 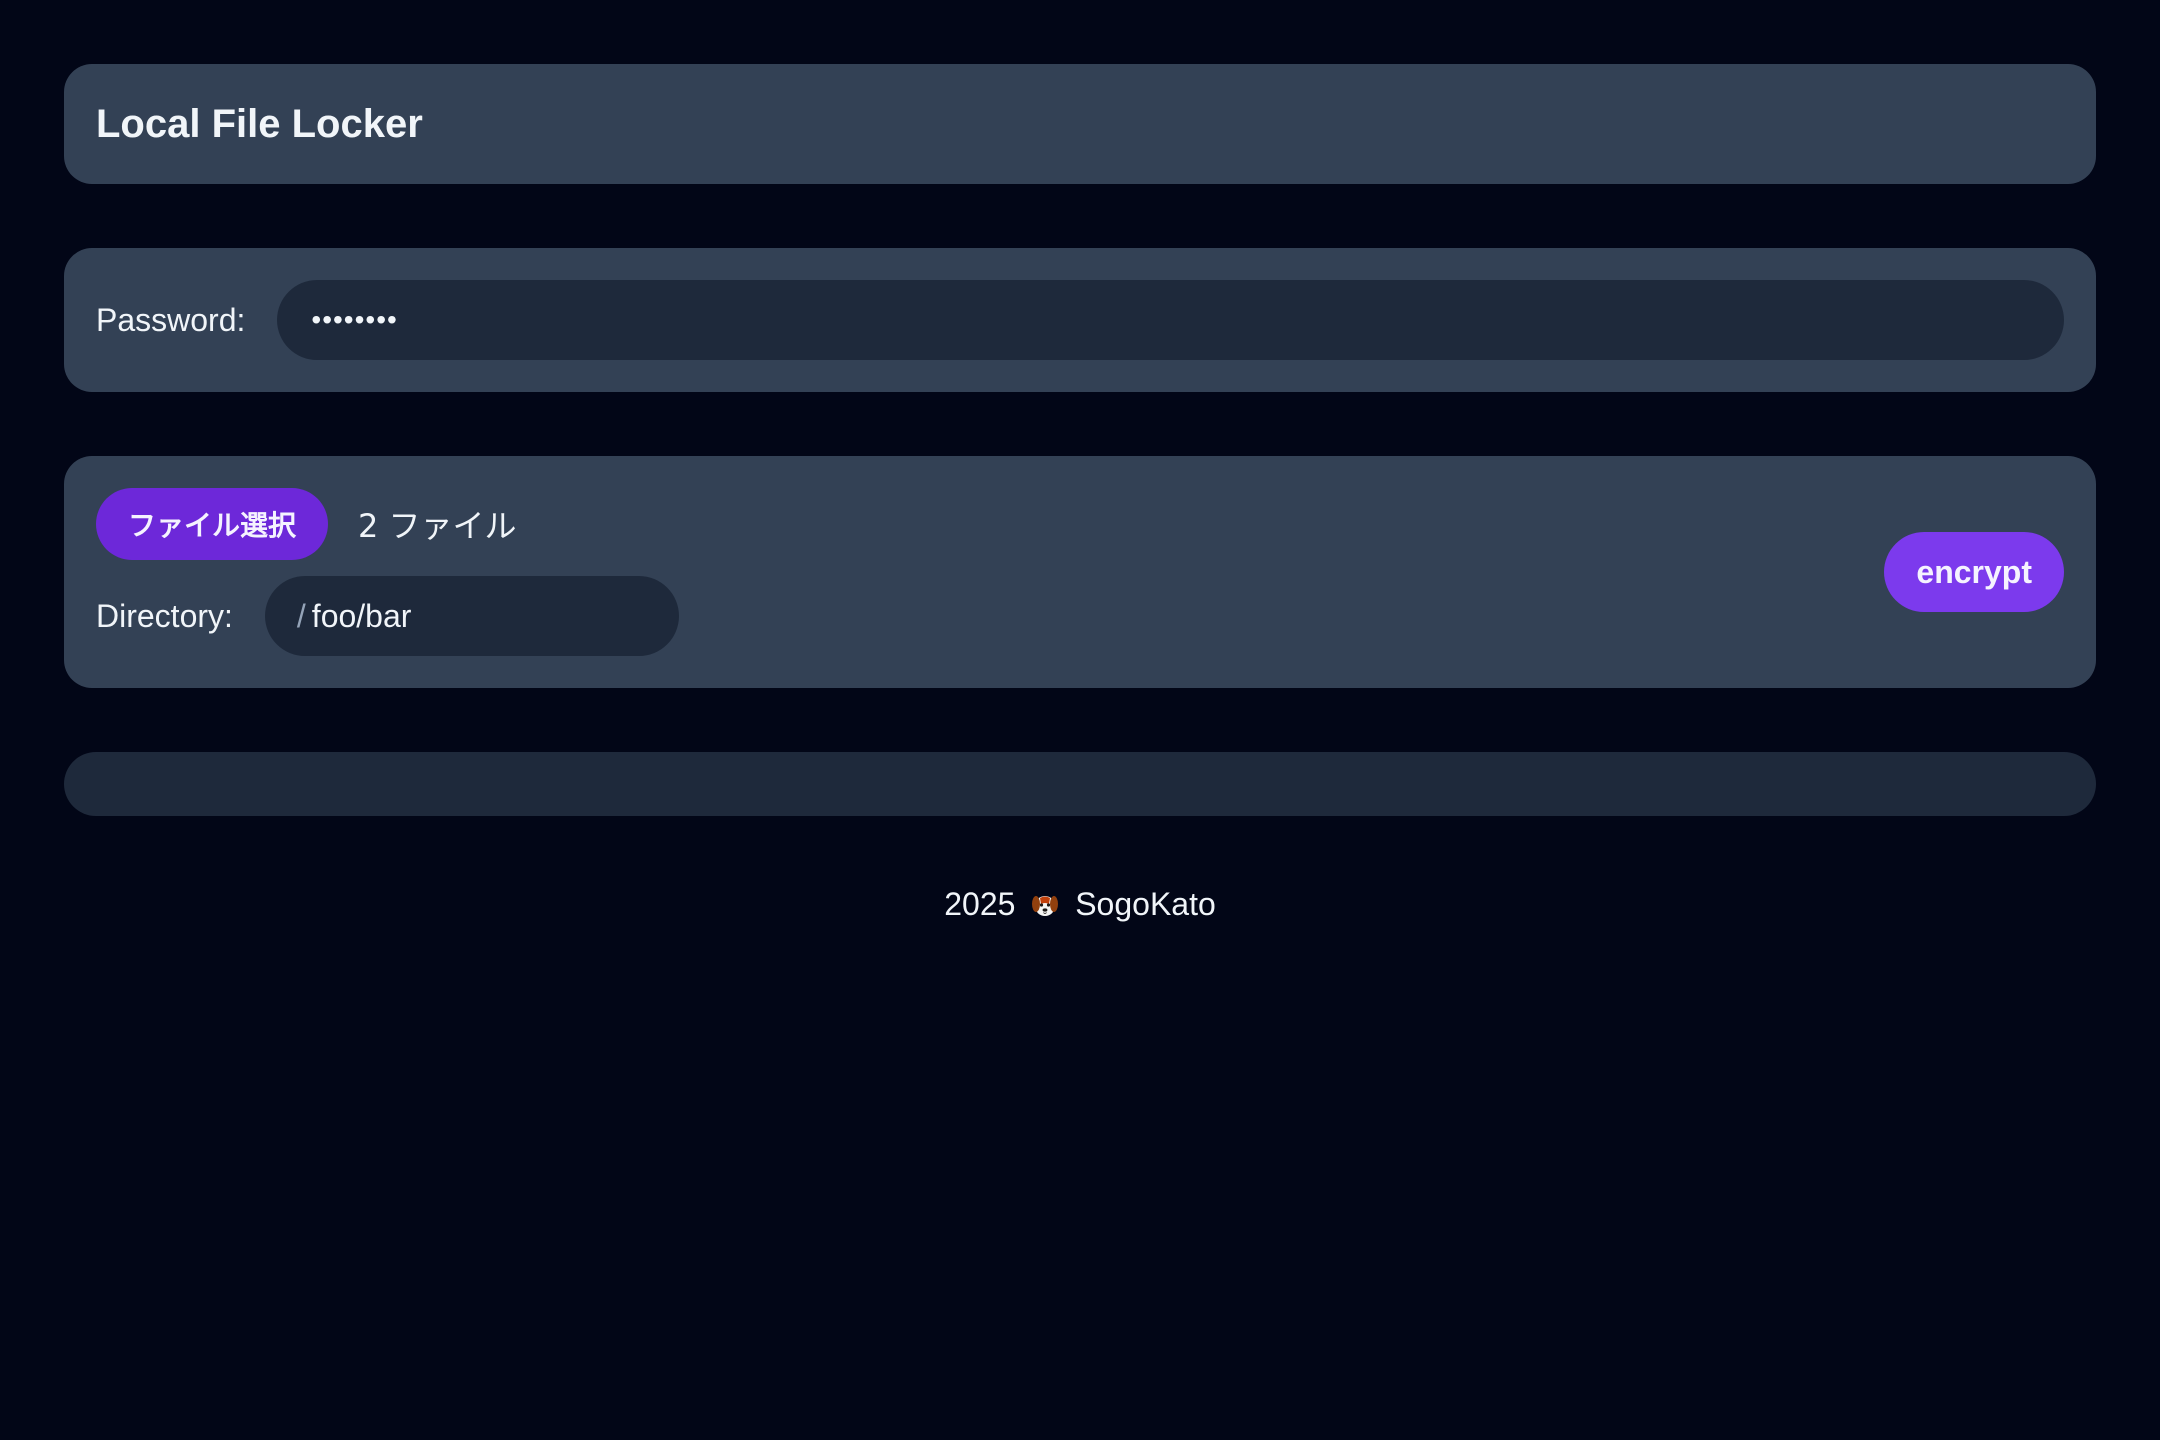 What do you see at coordinates (1974, 572) in the screenshot?
I see `encrypt-button: encrypt` at bounding box center [1974, 572].